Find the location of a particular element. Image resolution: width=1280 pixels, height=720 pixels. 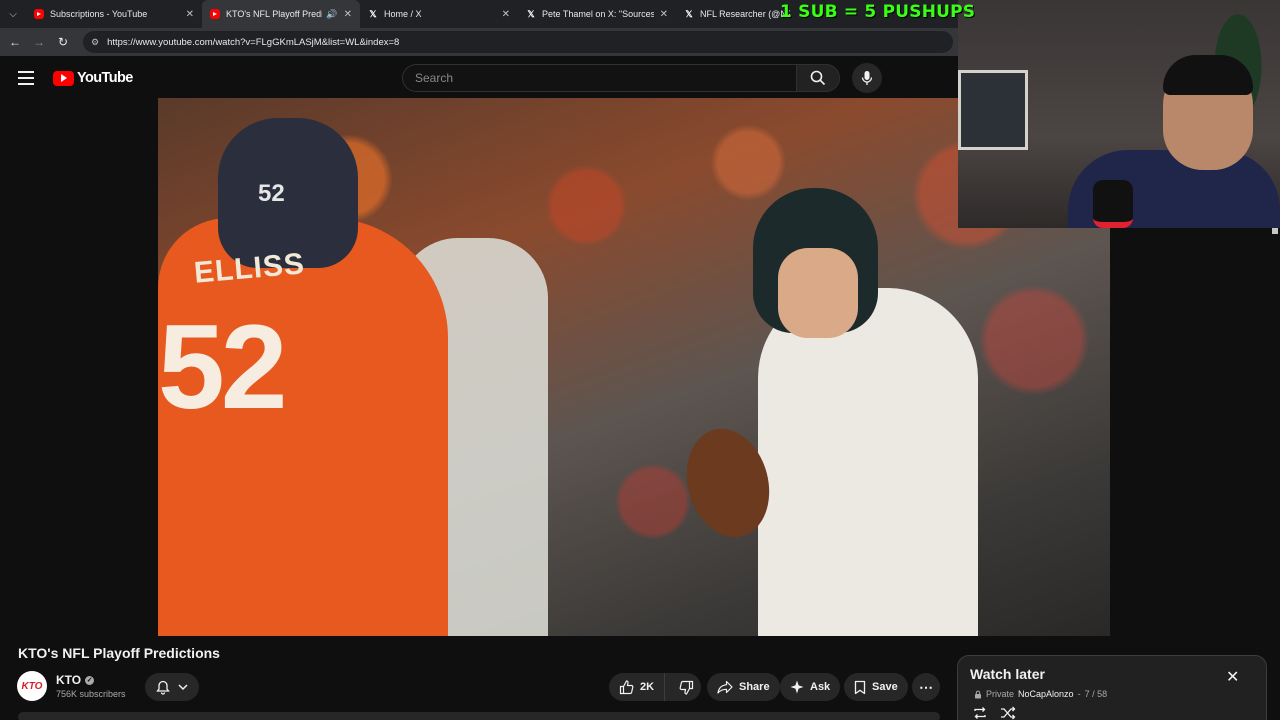

playlist-position: 7 / 58 is located at coordinates (1096, 694).